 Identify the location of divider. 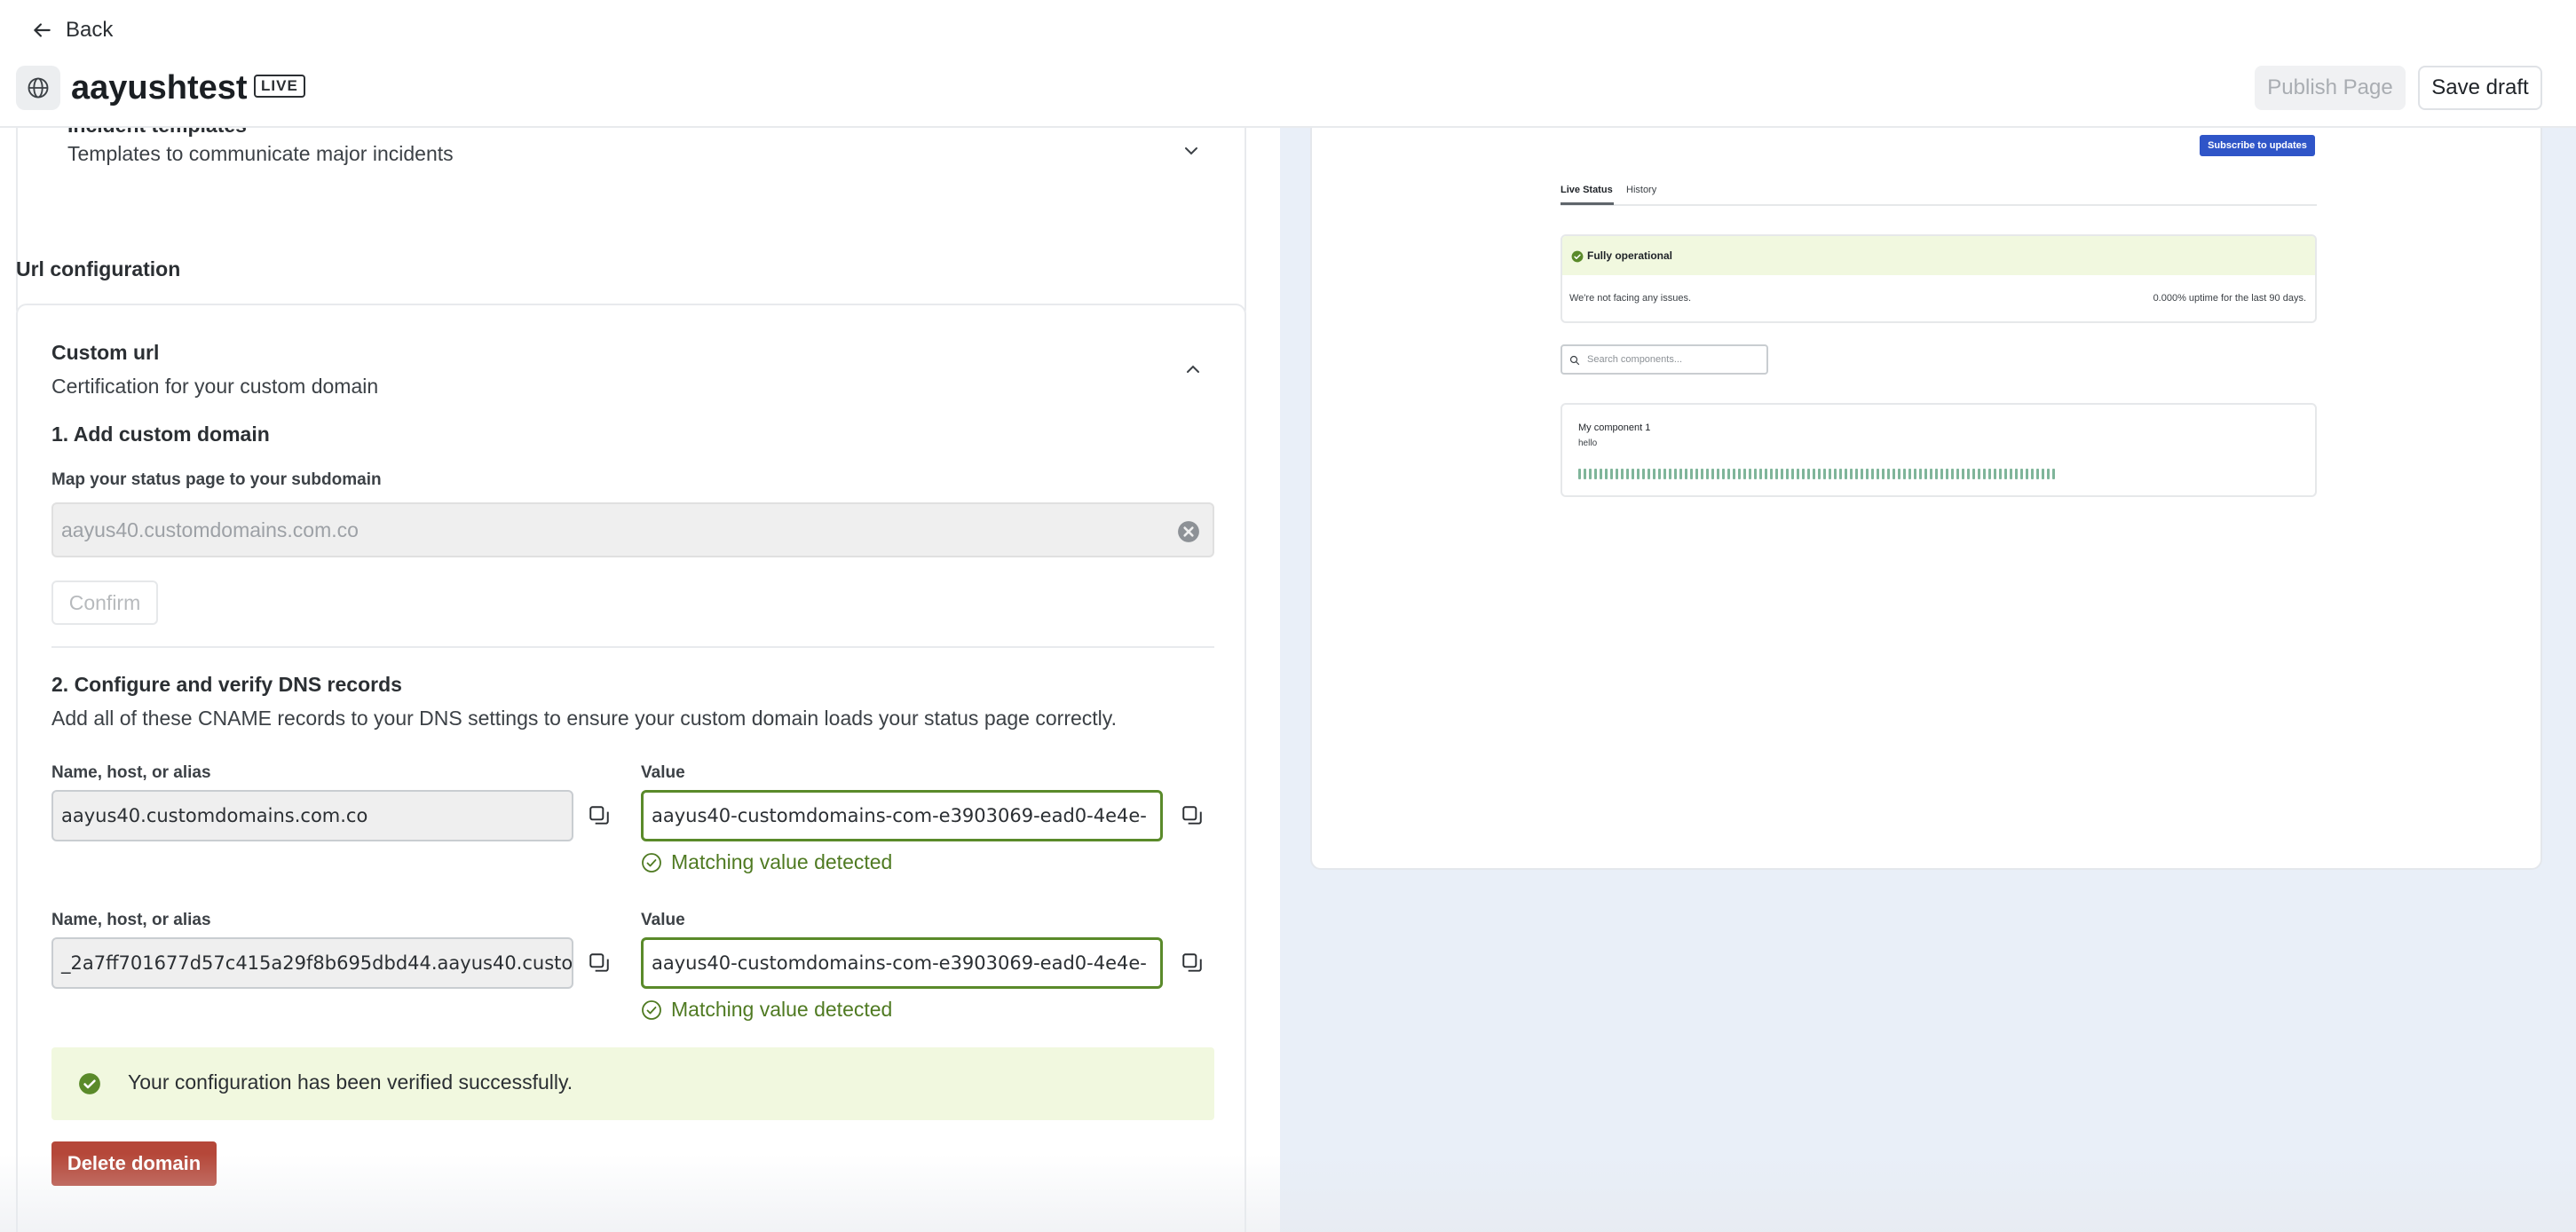
(632, 647).